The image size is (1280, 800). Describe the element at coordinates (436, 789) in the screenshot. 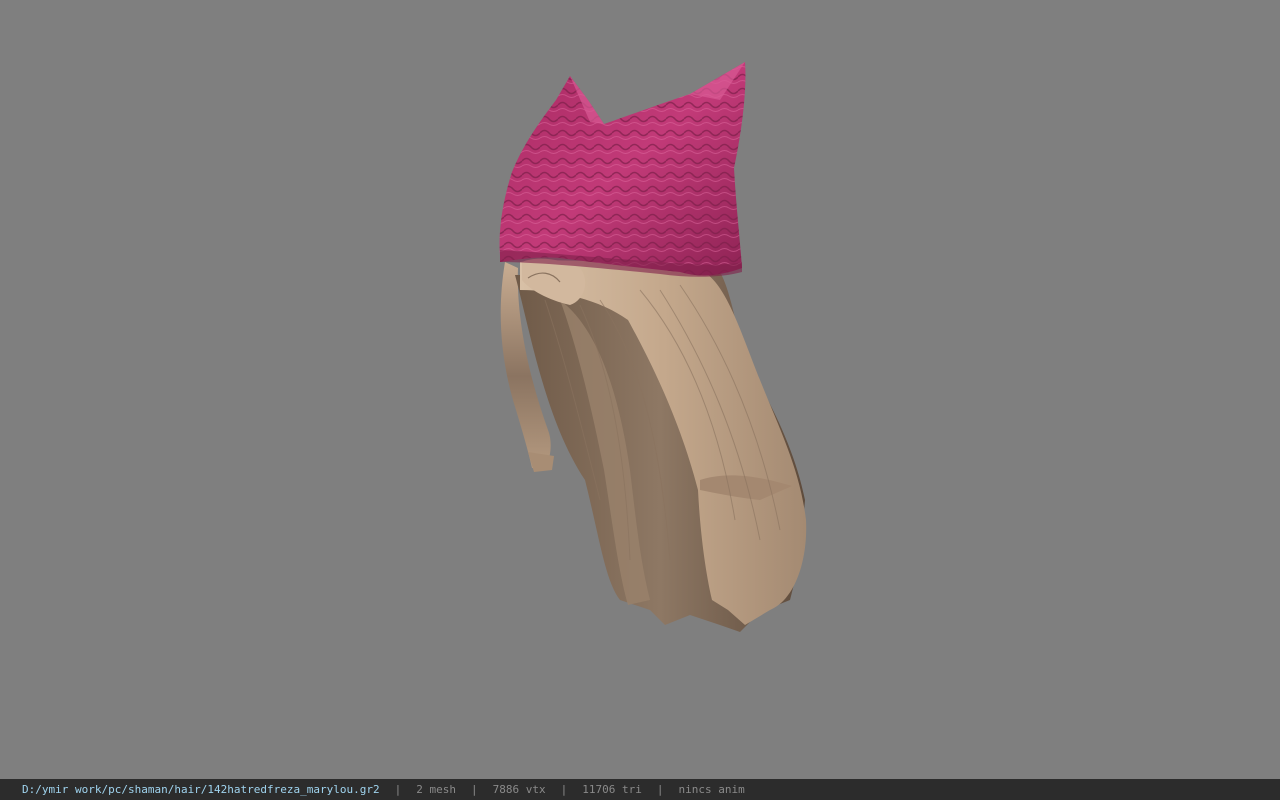

I see `mesh-count: 2 mesh` at that location.